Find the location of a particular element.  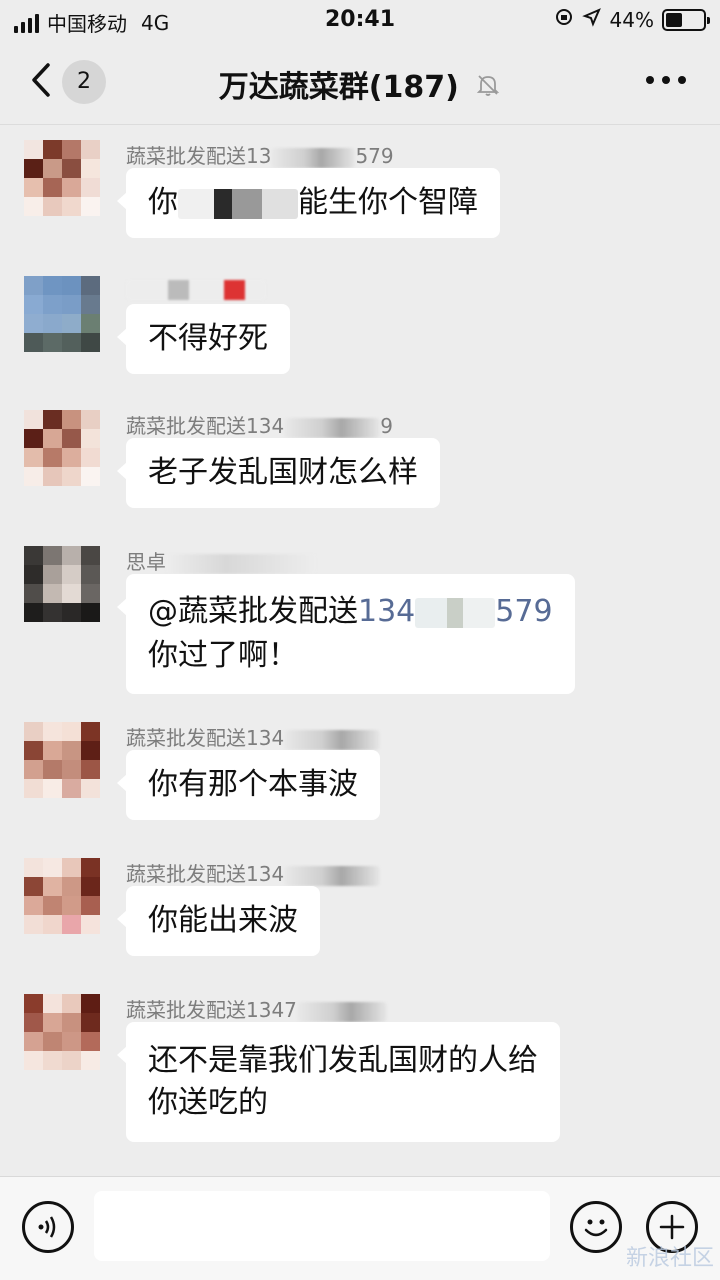

location-icon is located at coordinates (591, 19).